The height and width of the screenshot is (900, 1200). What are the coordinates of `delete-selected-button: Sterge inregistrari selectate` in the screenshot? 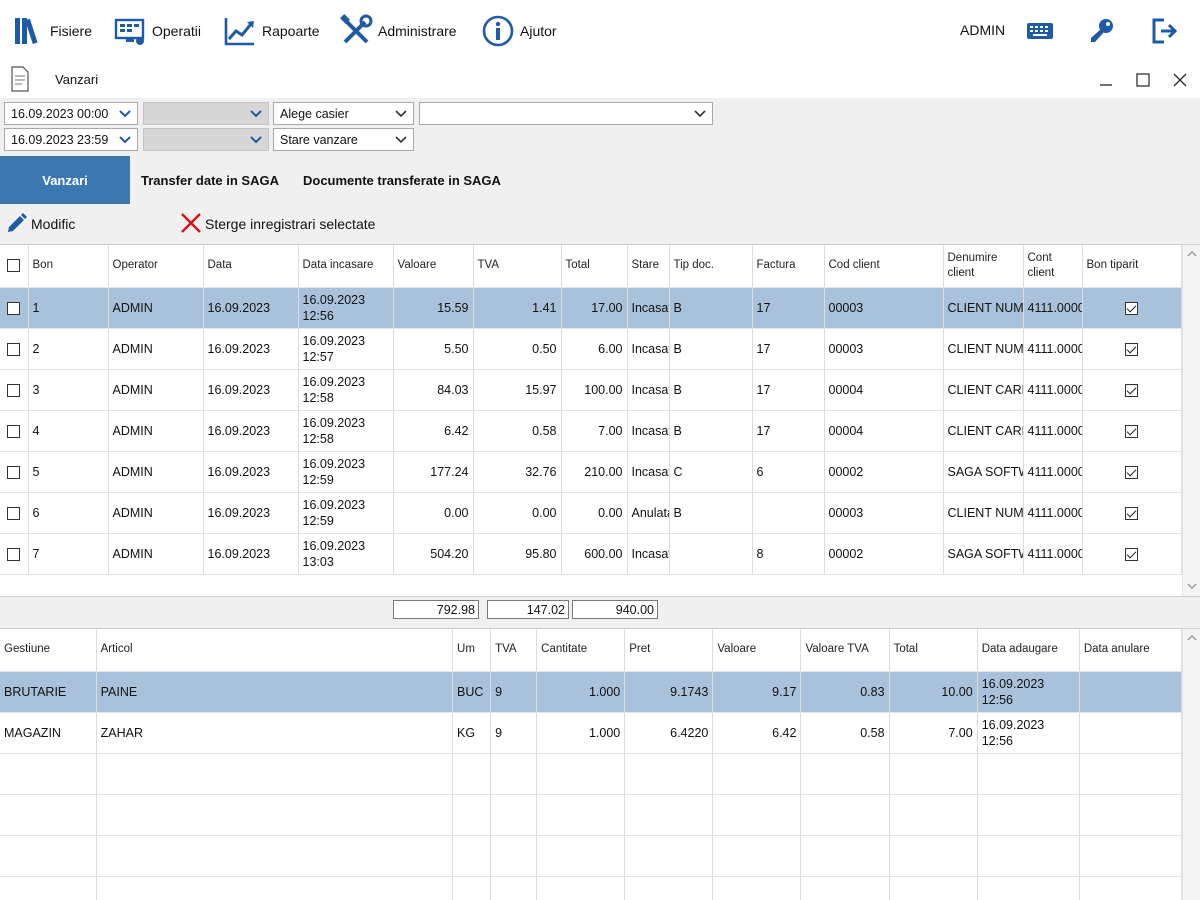 It's located at (277, 224).